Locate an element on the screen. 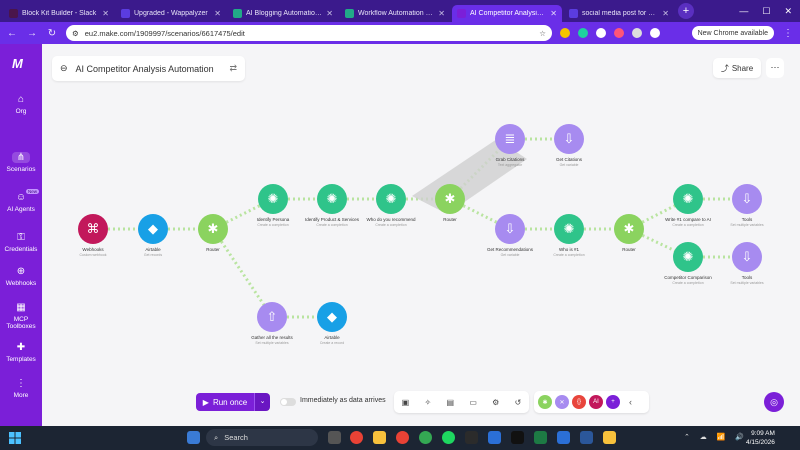 This screenshot has height=450, width=800. sidebar-item-webhooks: ⊕ Webhooks is located at coordinates (21, 276).